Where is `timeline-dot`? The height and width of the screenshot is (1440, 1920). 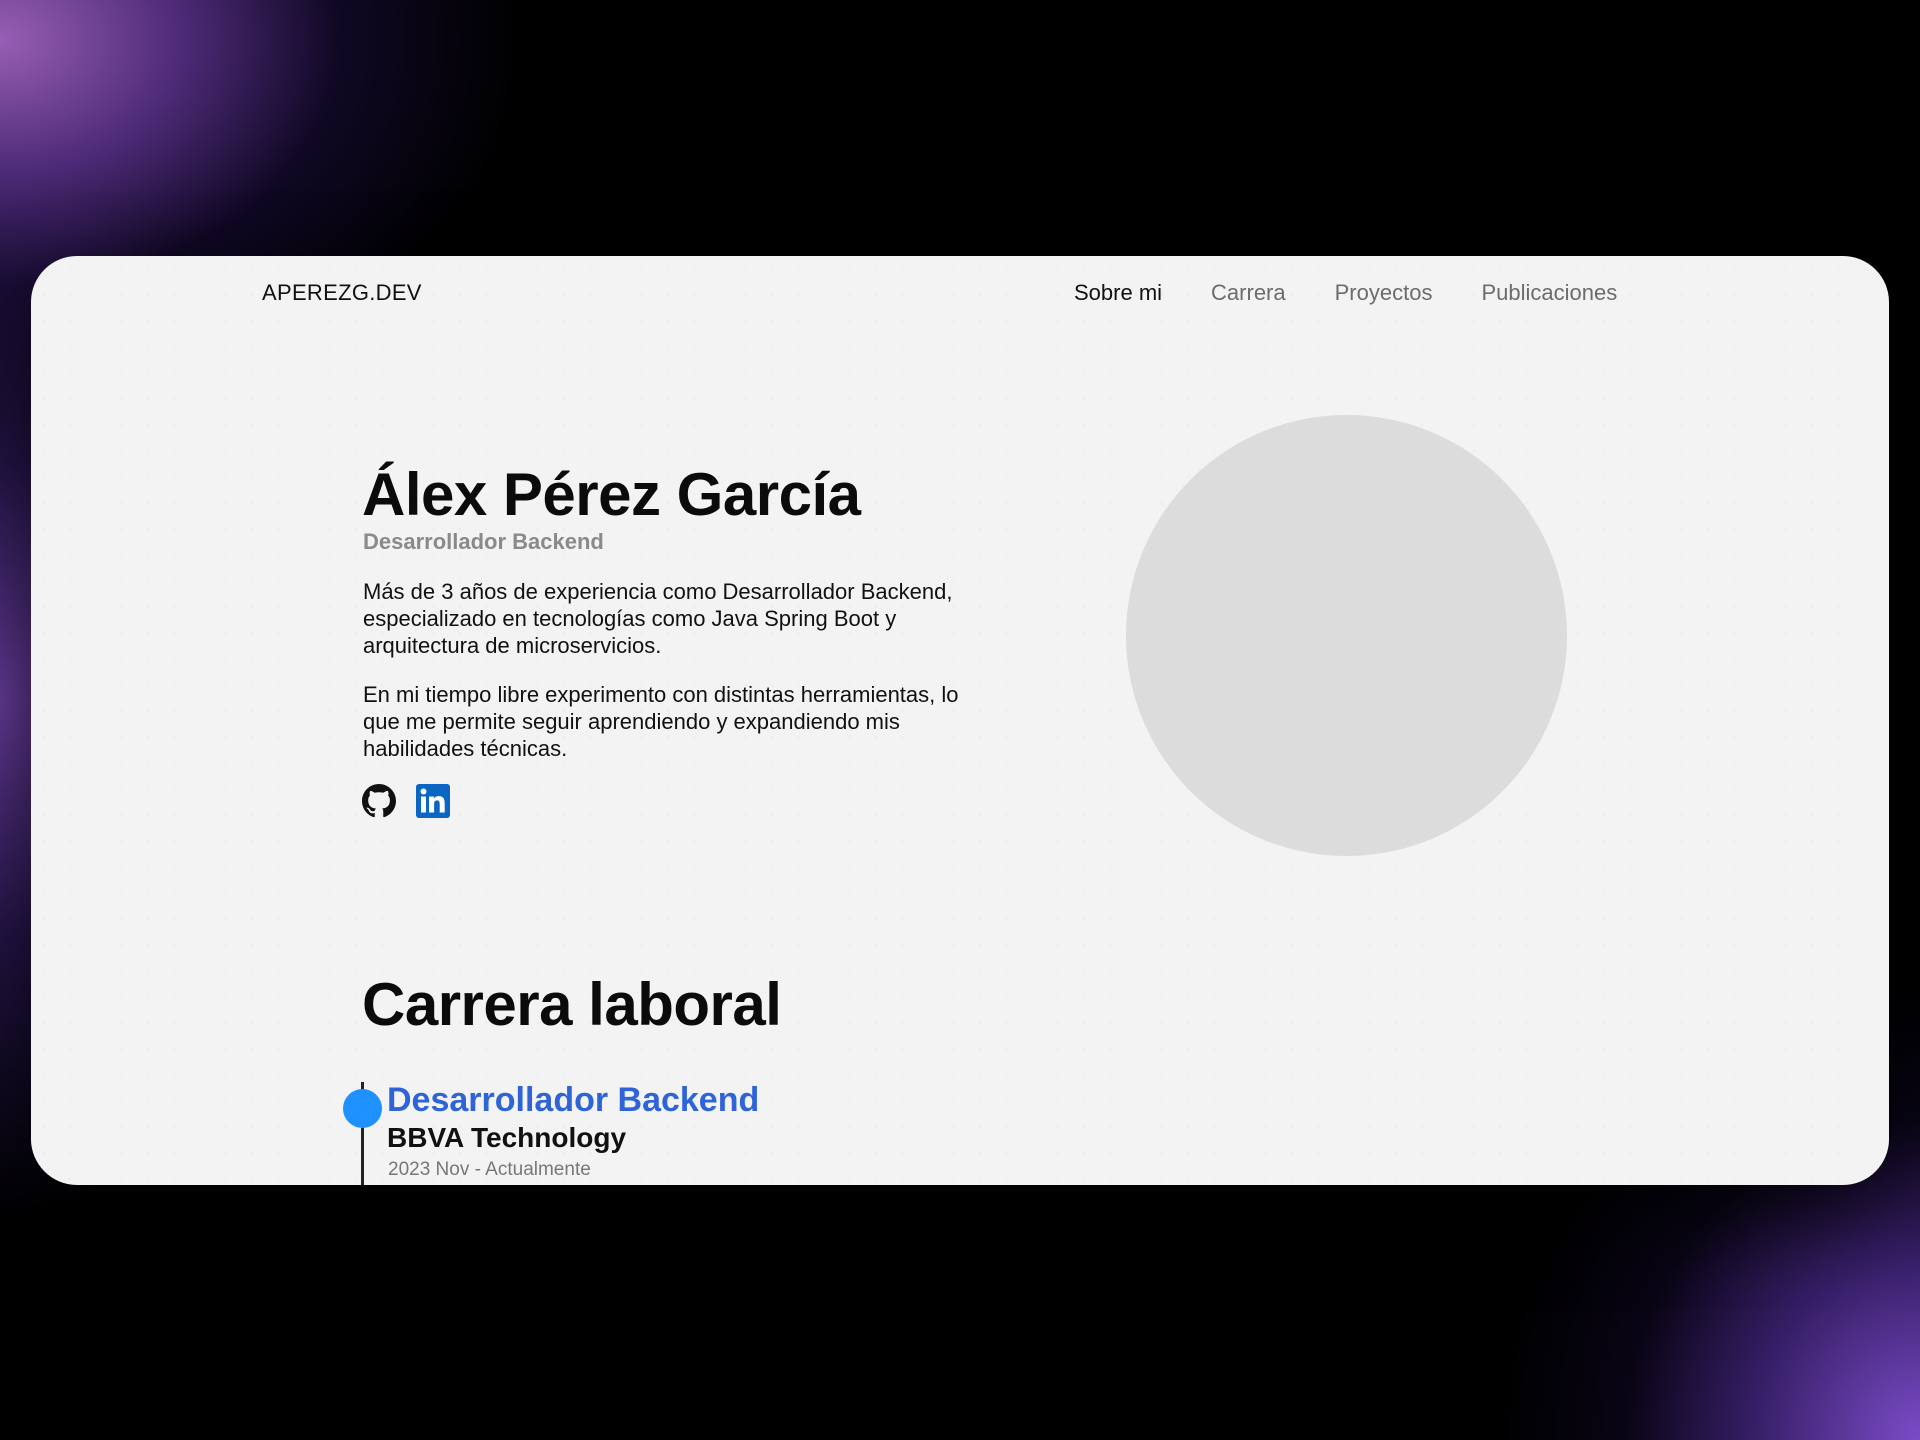
timeline-dot is located at coordinates (362, 1108).